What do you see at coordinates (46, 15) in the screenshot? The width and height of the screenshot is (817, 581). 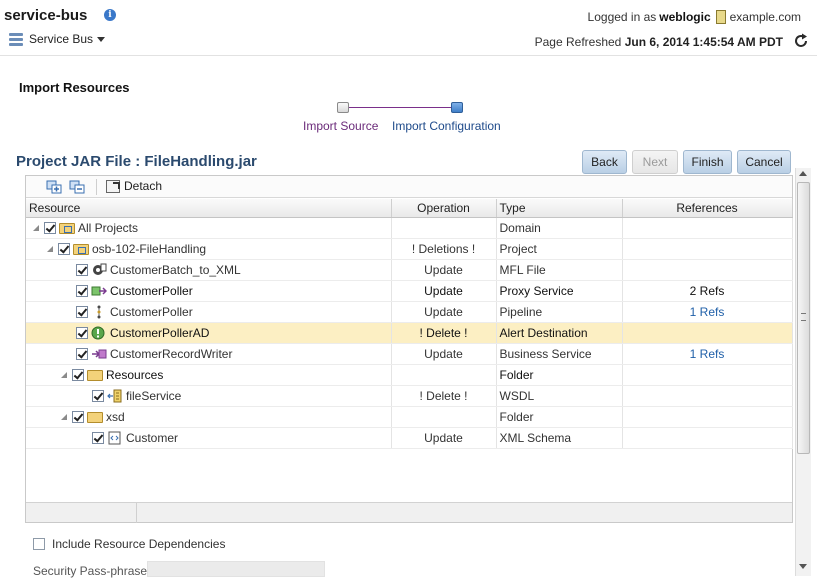 I see `app-title: service-bus` at bounding box center [46, 15].